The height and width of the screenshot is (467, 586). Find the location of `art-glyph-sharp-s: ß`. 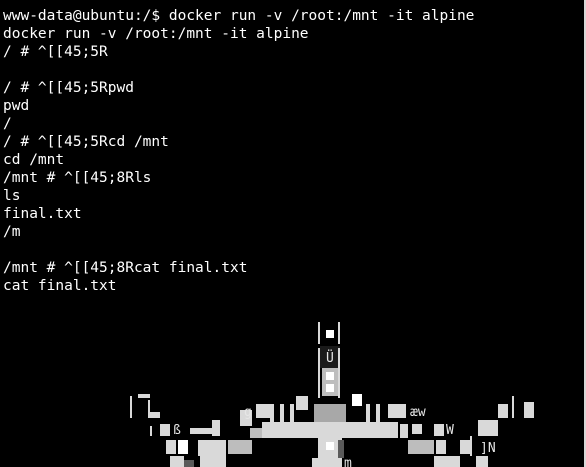

art-glyph-sharp-s: ß is located at coordinates (177, 430).